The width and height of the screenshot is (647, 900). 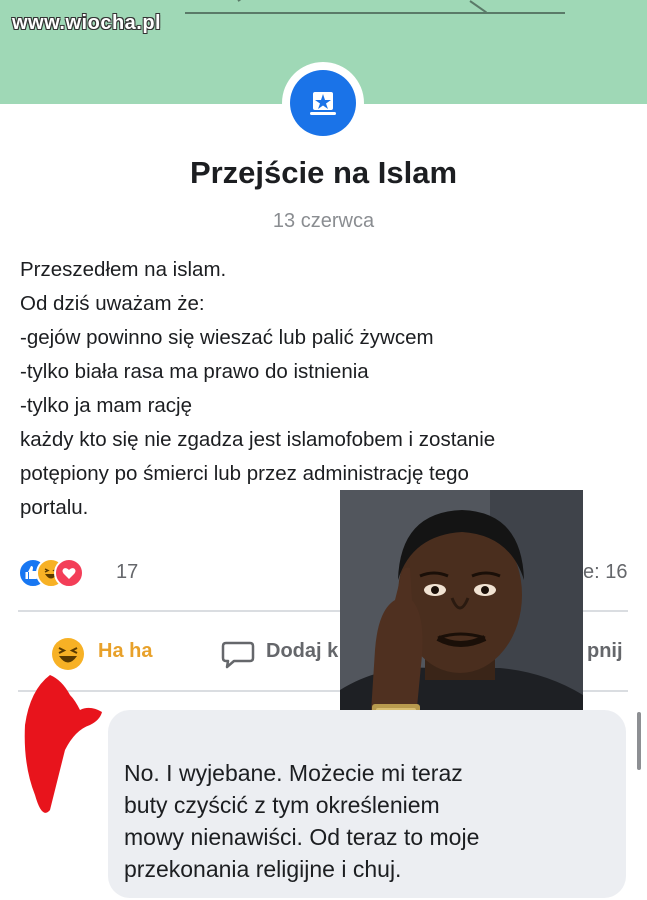 I want to click on comment-line: mowy nienawiści. Od teraz to moje, so click(x=302, y=837).